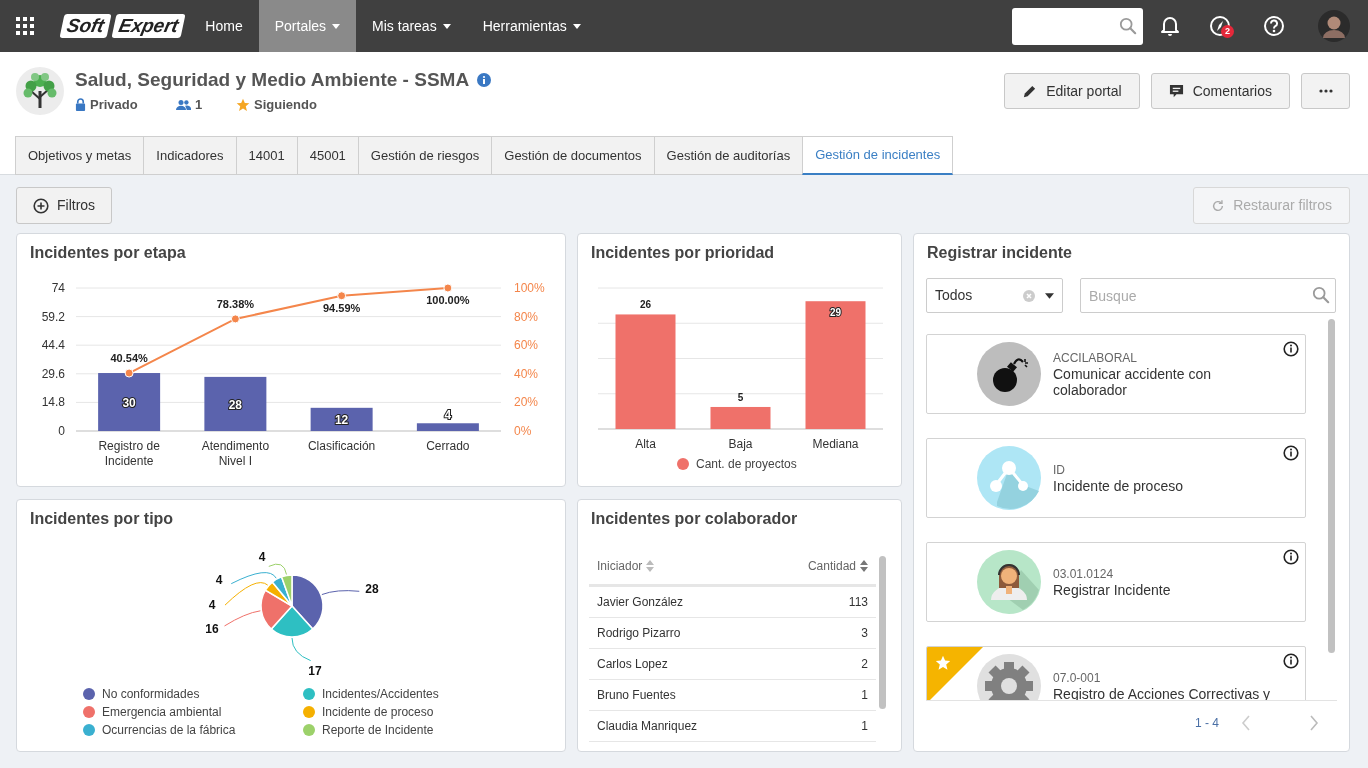 This screenshot has width=1368, height=768. What do you see at coordinates (162, 712) in the screenshot?
I see `legend-label: Emergencia ambiental` at bounding box center [162, 712].